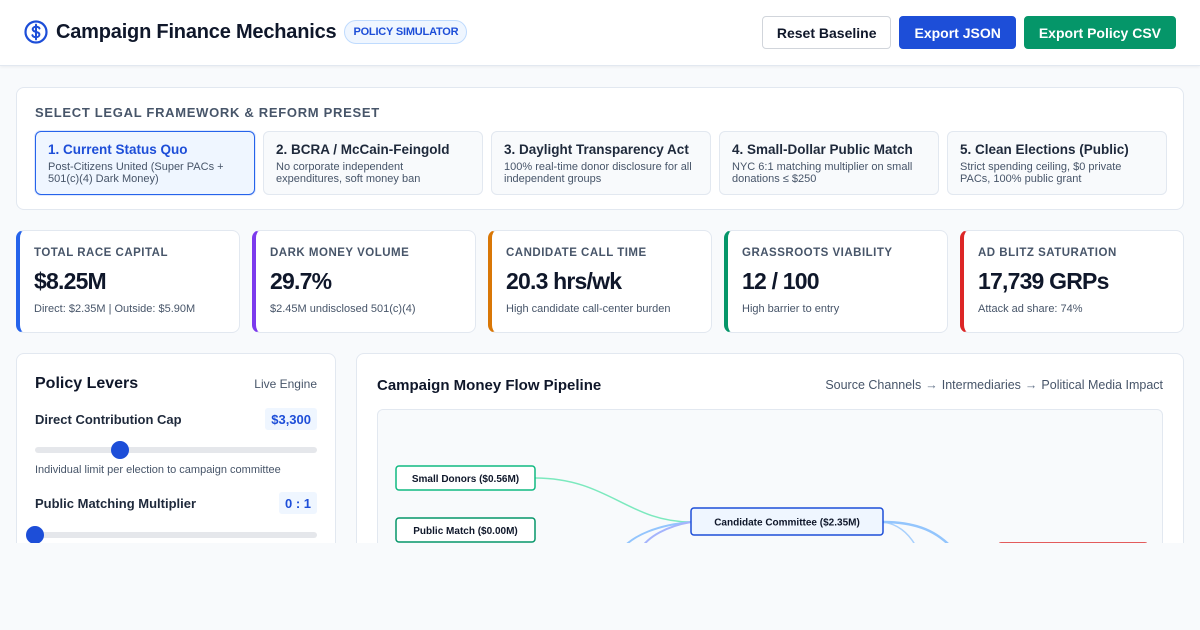  I want to click on node-label: Small Donors ($0.56M), so click(465, 479).